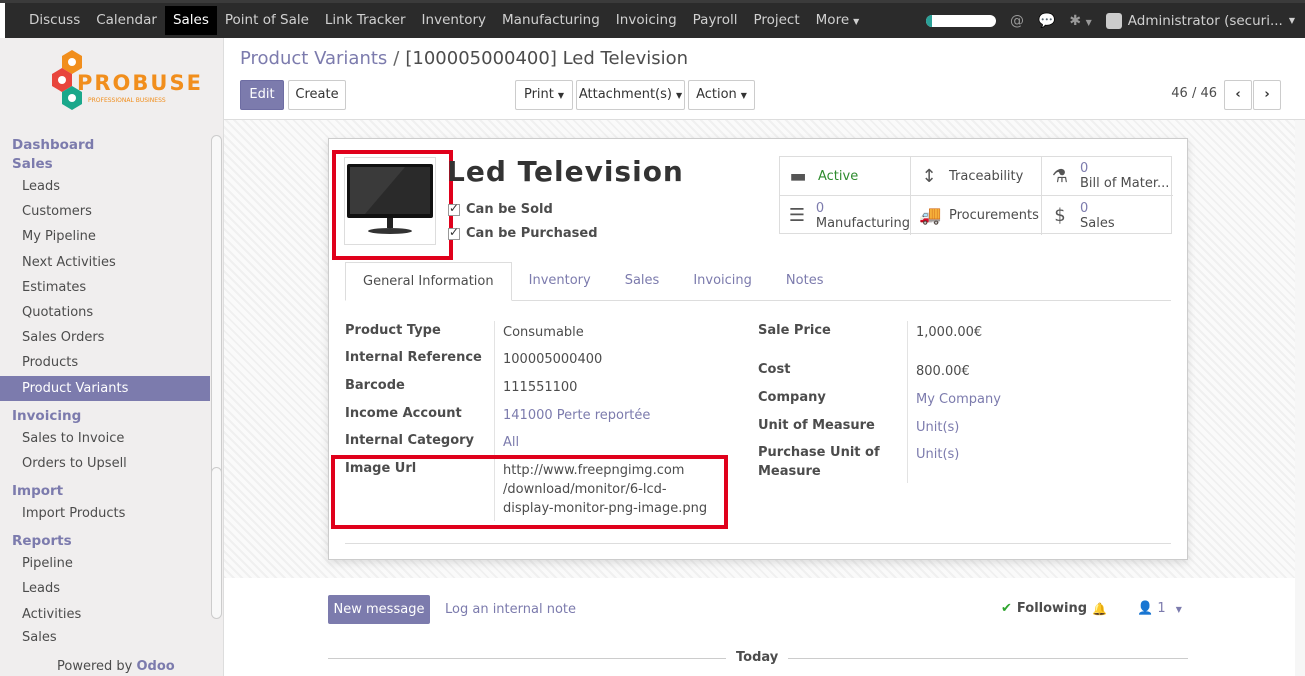 The image size is (1305, 676). I want to click on sidebar-item-estimates: Estimates, so click(105, 287).